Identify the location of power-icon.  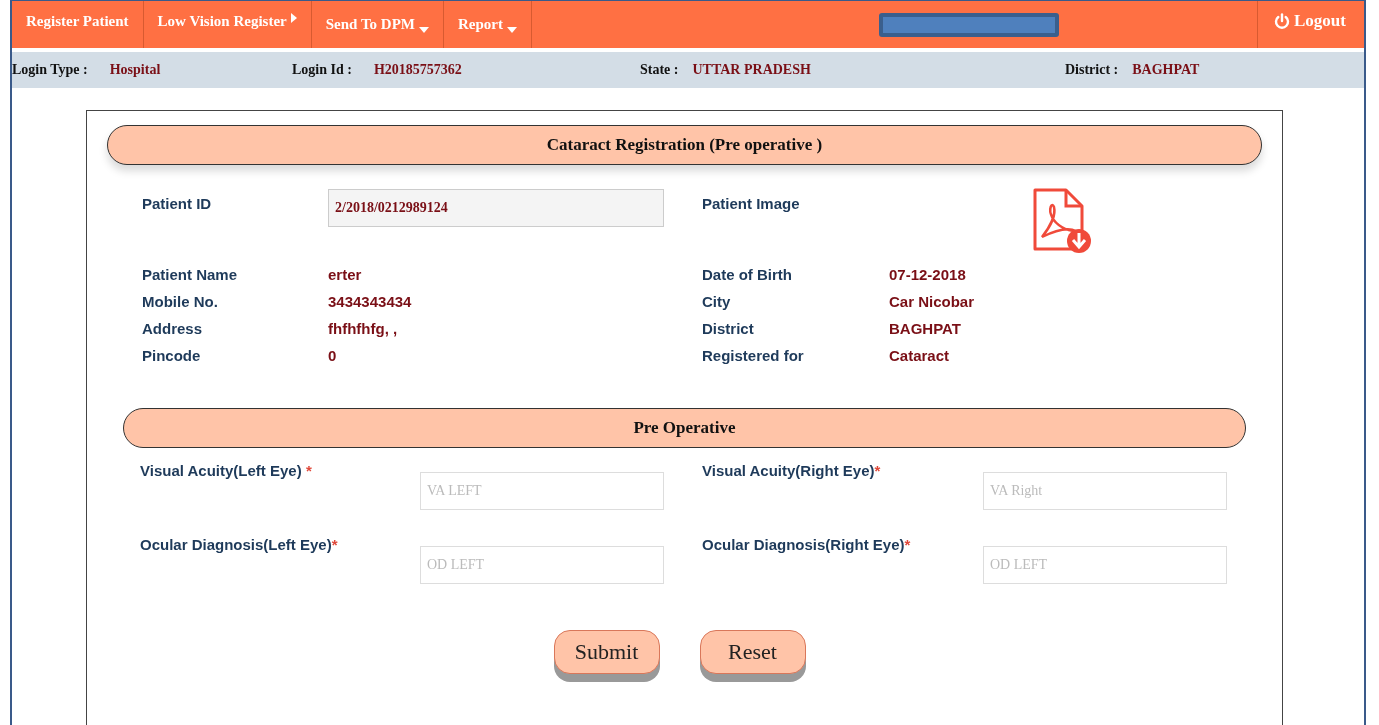
(1282, 21).